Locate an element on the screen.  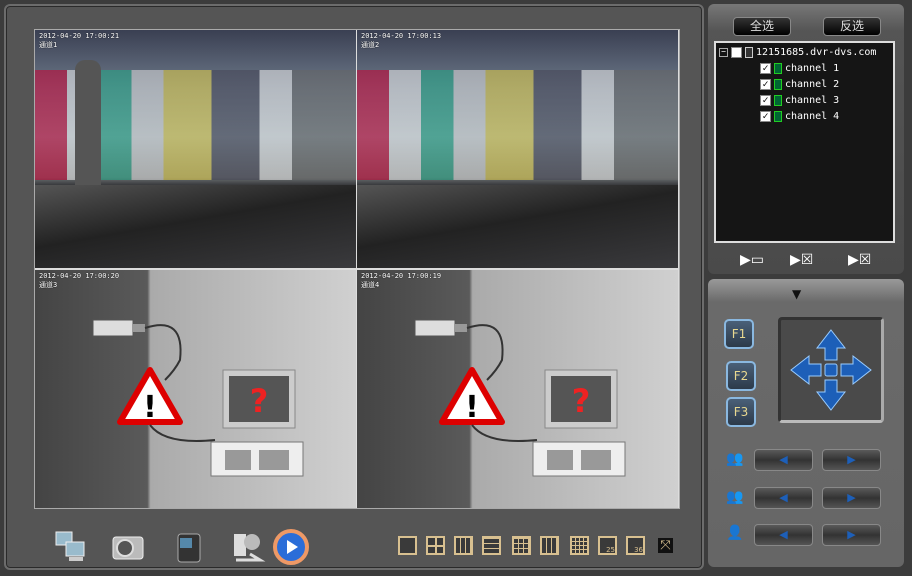
video-channel-4: ! ? 2012-04-20 17:00:19 通道4 is located at coordinates (517, 389).